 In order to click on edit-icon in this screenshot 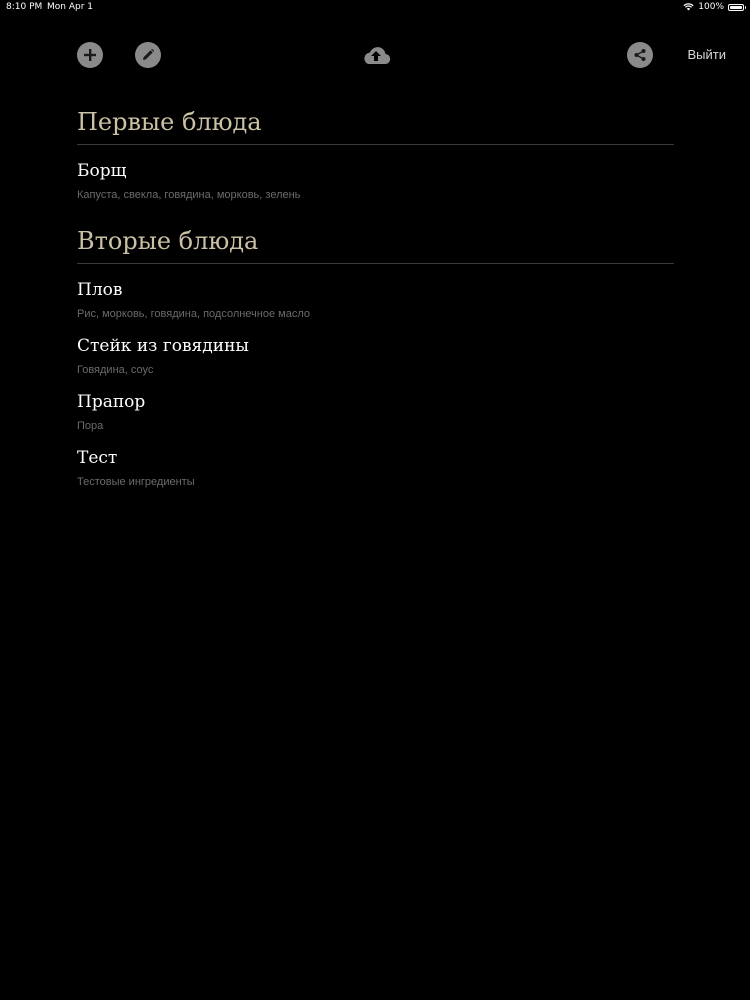, I will do `click(149, 54)`.